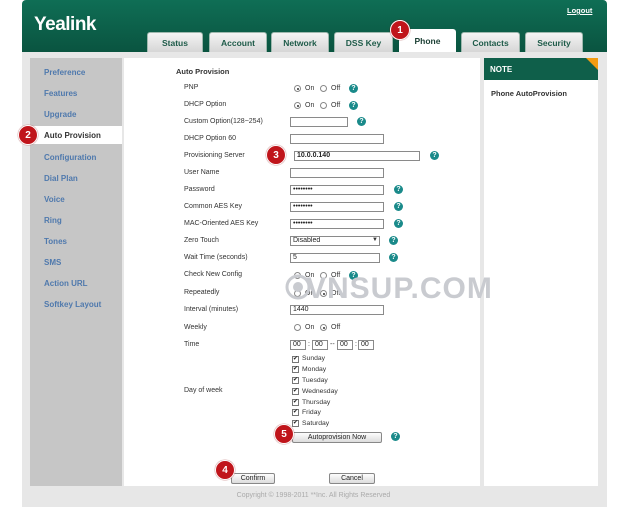 The image size is (627, 507). I want to click on weekly-label: Weekly, so click(195, 327).